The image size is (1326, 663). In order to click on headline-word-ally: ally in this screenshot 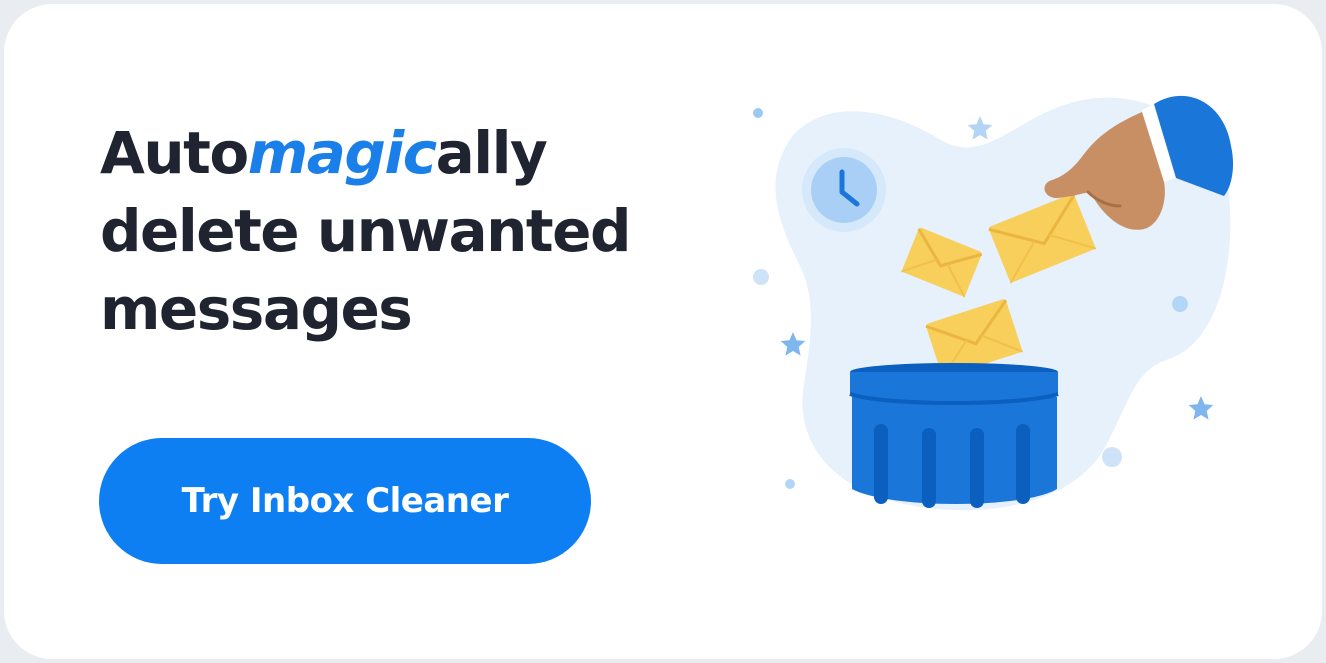, I will do `click(491, 153)`.